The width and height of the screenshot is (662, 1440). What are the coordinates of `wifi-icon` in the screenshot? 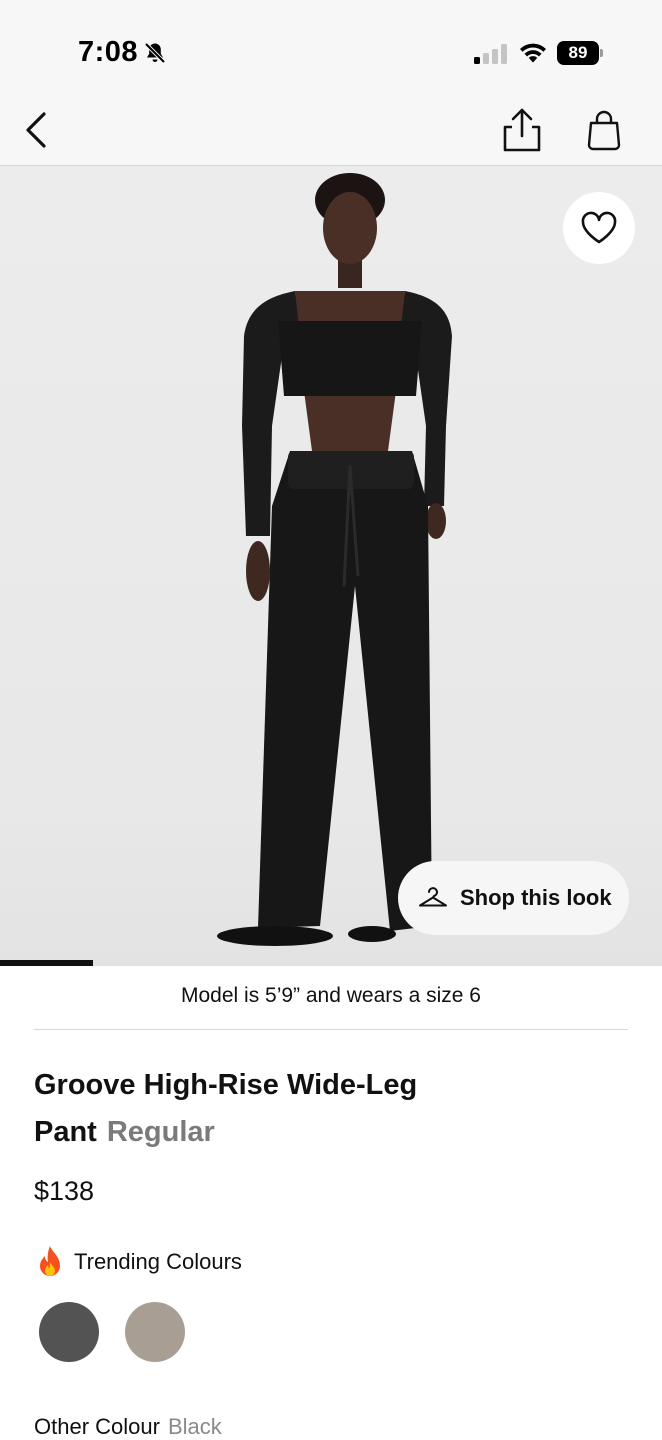 It's located at (533, 53).